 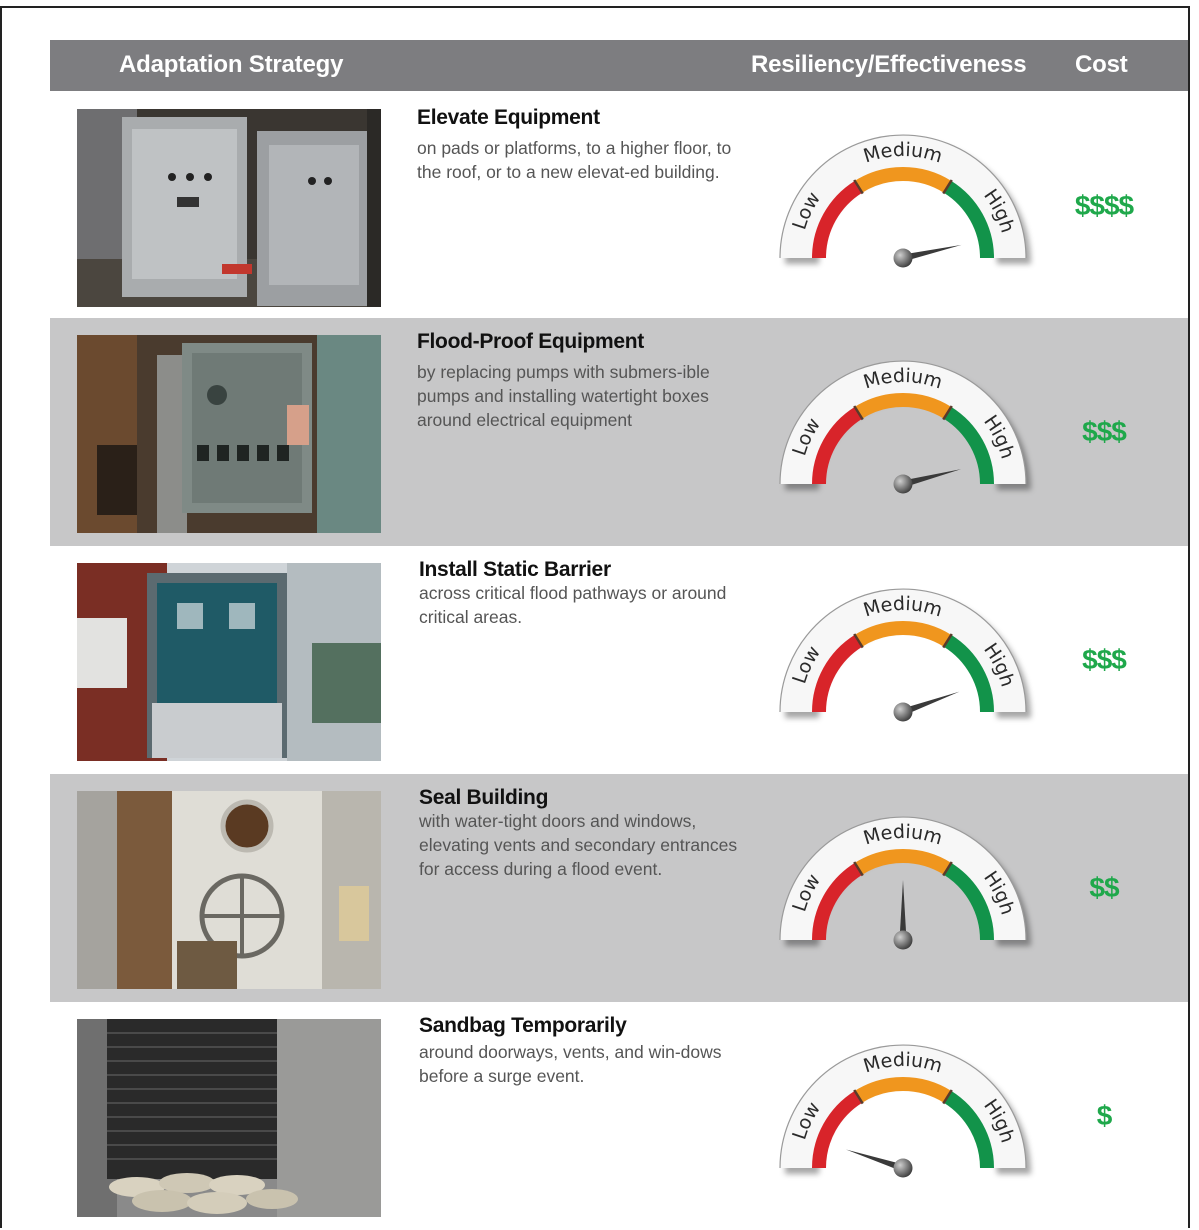 I want to click on header-cost: Cost, so click(x=1101, y=64).